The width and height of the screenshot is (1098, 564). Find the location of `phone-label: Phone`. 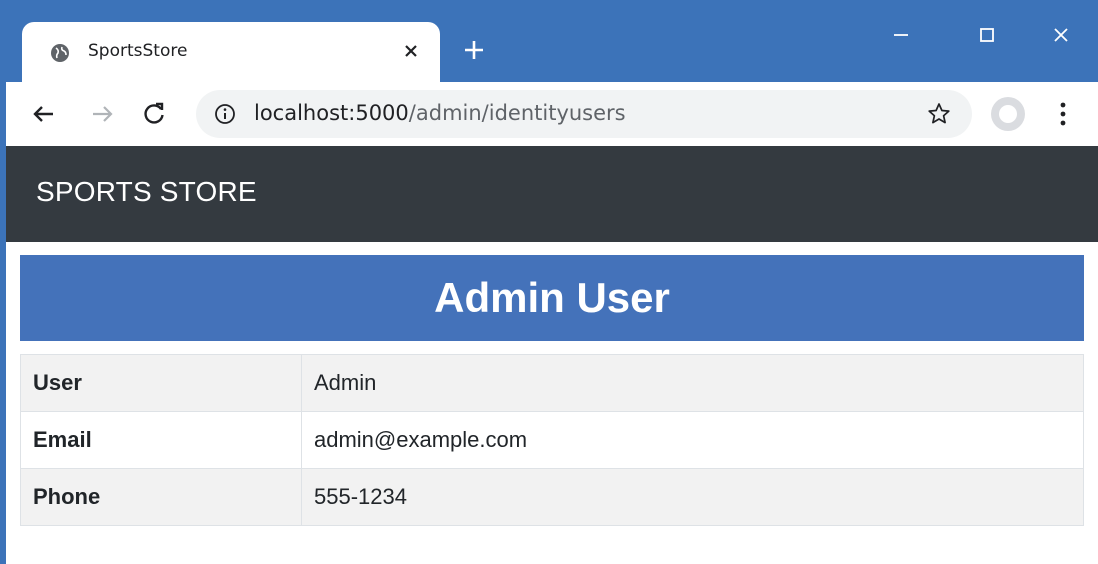

phone-label: Phone is located at coordinates (161, 497).